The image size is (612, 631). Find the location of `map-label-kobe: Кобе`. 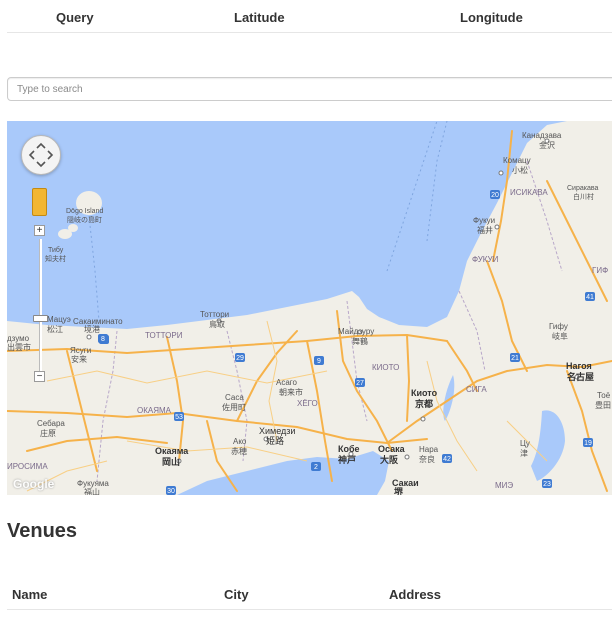

map-label-kobe: Кобе is located at coordinates (349, 449).